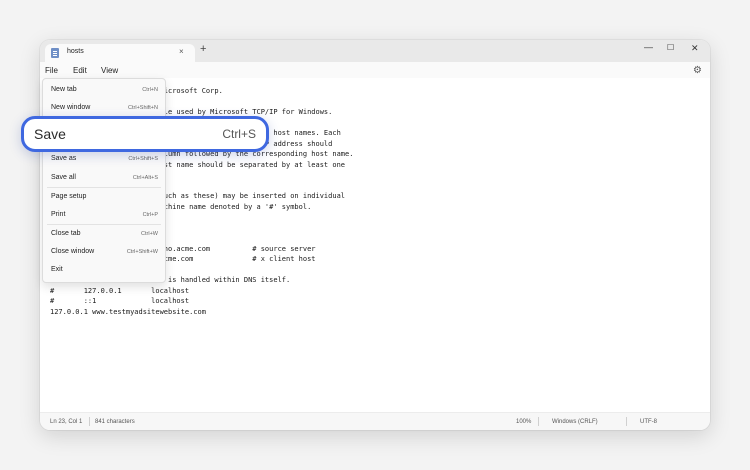 The image size is (750, 470). Describe the element at coordinates (104, 197) in the screenshot. I see `menu-item-page-setup: Page setup` at that location.